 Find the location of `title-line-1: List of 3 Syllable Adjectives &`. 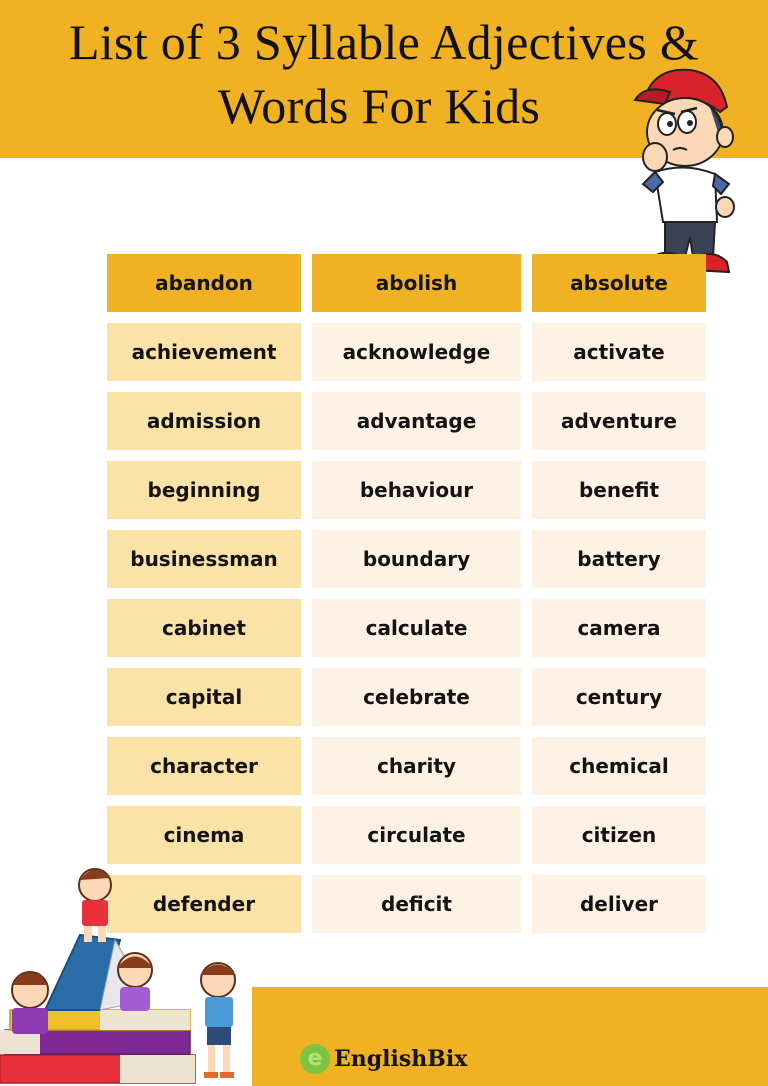

title-line-1: List of 3 Syllable Adjectives & is located at coordinates (384, 42).